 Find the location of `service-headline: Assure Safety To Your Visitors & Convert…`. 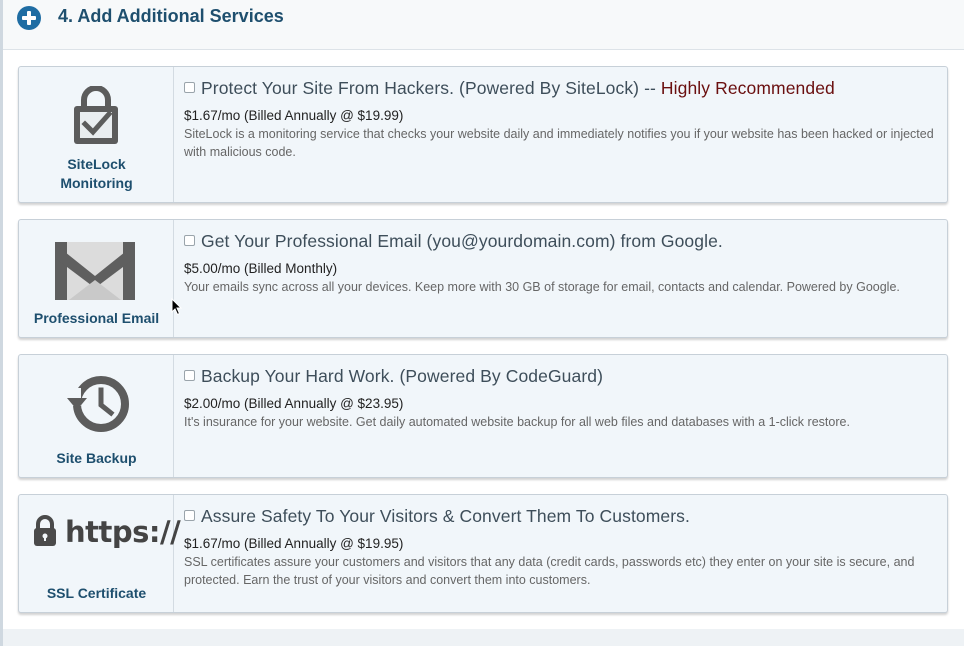

service-headline: Assure Safety To Your Visitors & Convert… is located at coordinates (437, 516).